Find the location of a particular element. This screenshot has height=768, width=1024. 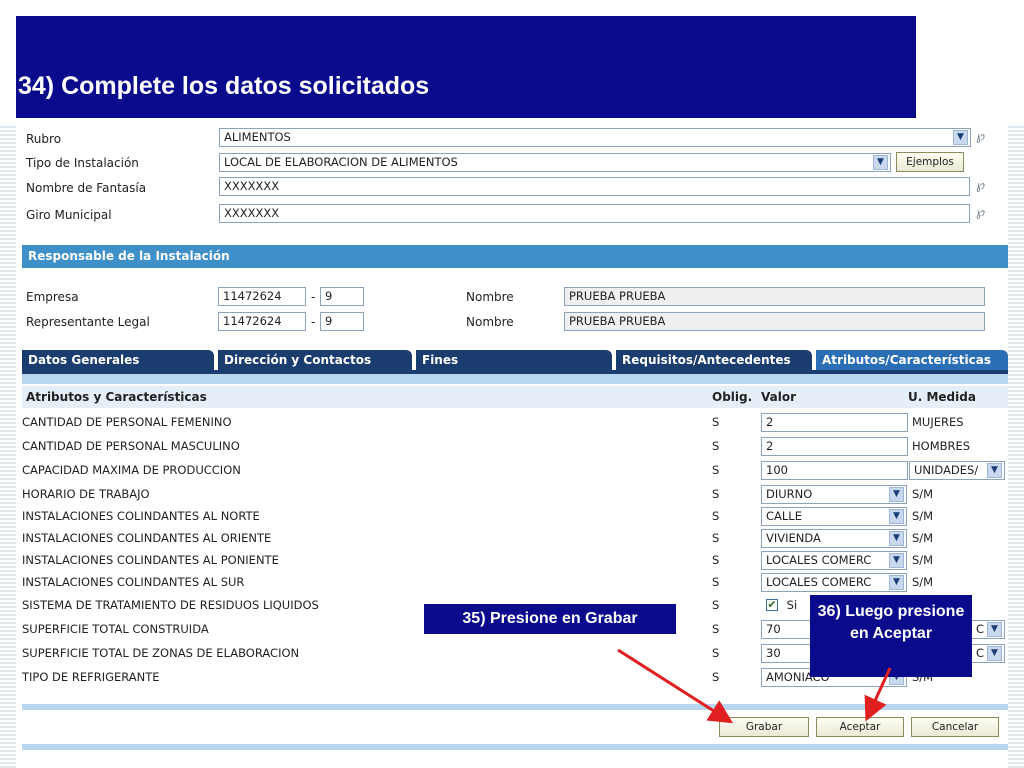

arrow-to-grabar is located at coordinates (675, 686).